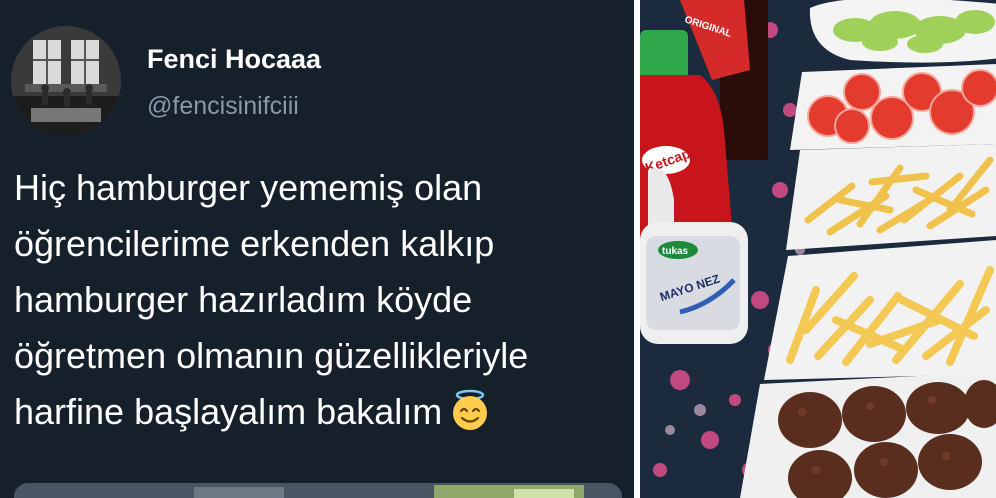  What do you see at coordinates (223, 106) in the screenshot?
I see `user-handle: @fencisinifciii` at bounding box center [223, 106].